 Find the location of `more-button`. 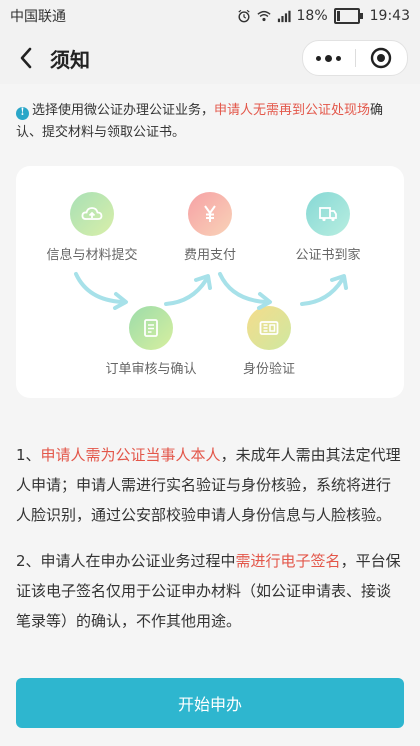

more-button is located at coordinates (329, 58).